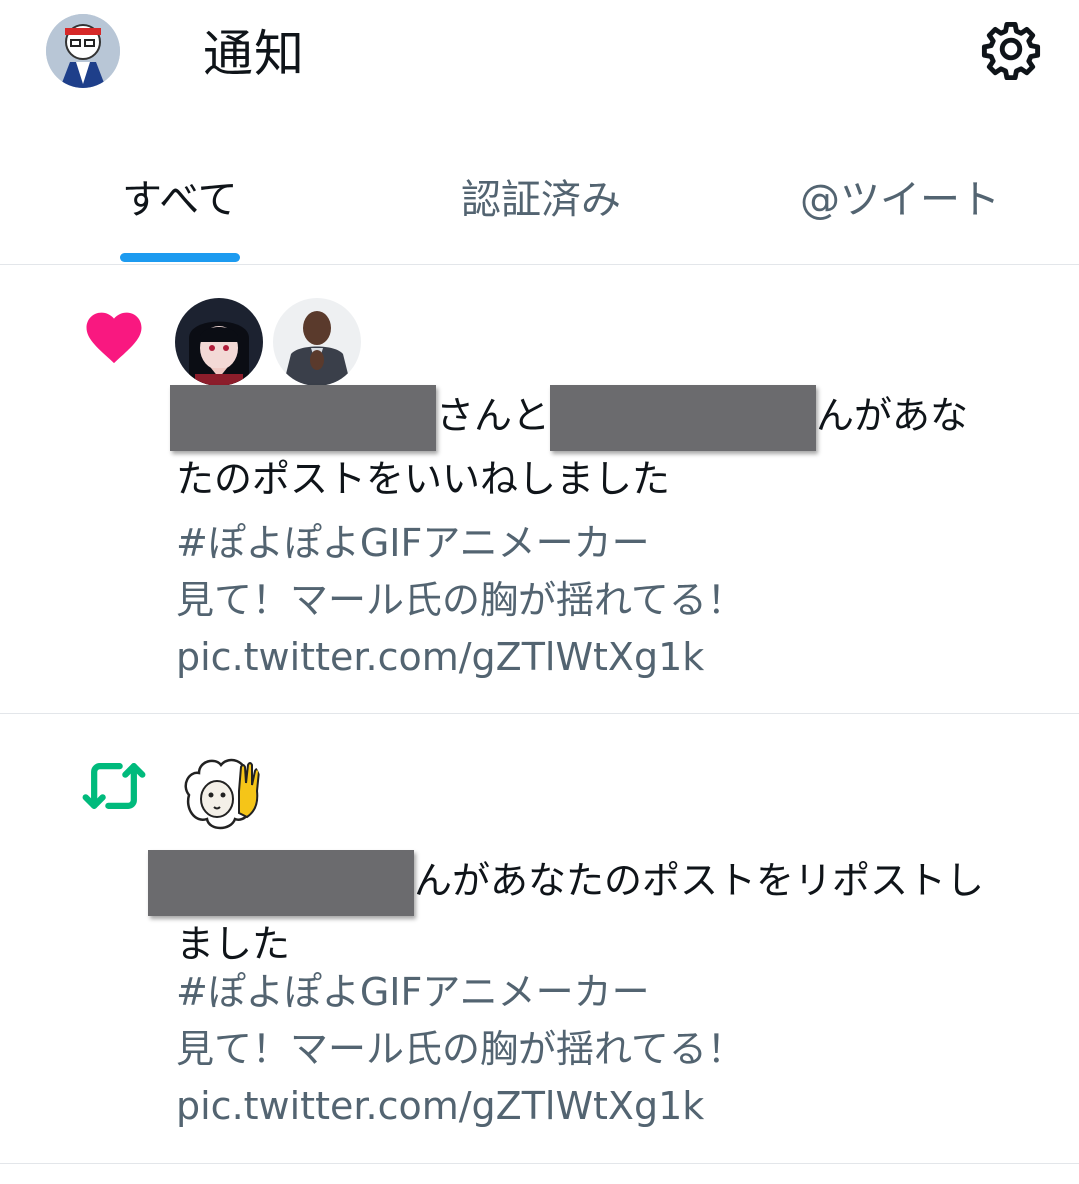 The width and height of the screenshot is (1079, 1184). What do you see at coordinates (592, 911) in the screenshot?
I see `notification-message: んがあなたのポストをリポストし ました` at bounding box center [592, 911].